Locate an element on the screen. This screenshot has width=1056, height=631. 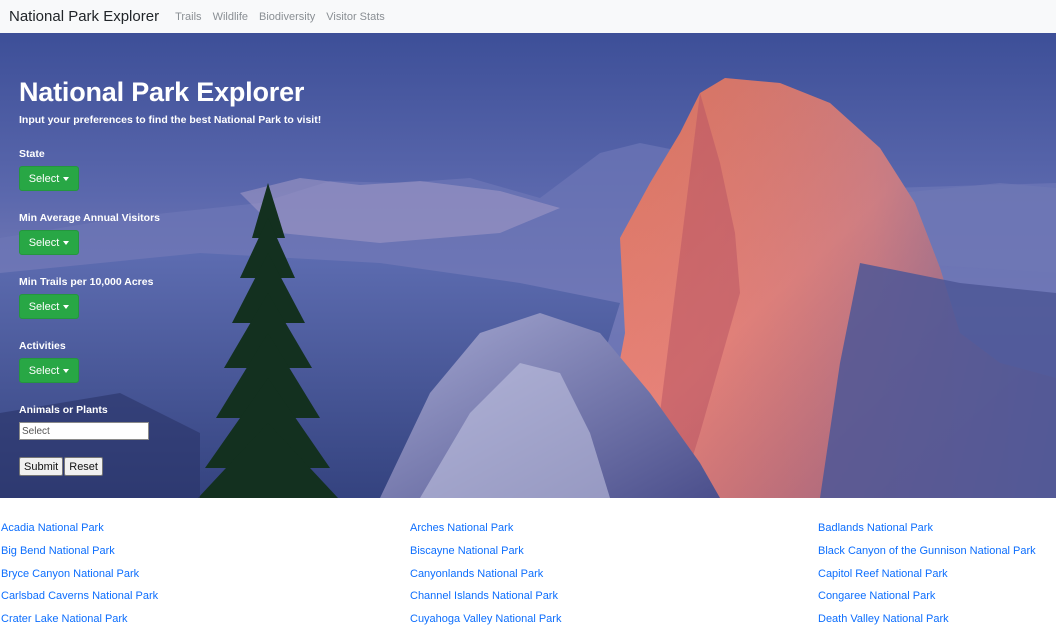
activities-dropdown-button: Select is located at coordinates (49, 370).